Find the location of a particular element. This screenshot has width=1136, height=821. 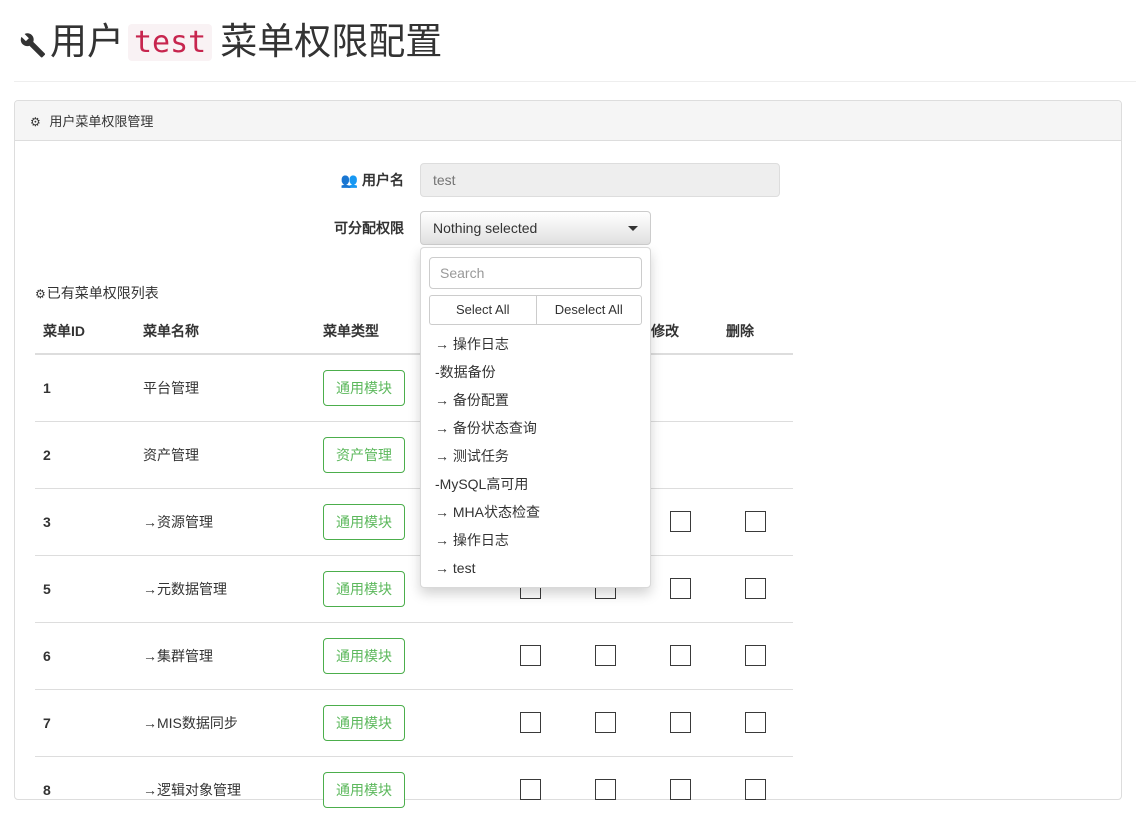

cell-menu-name: →资源管理 is located at coordinates (225, 521).